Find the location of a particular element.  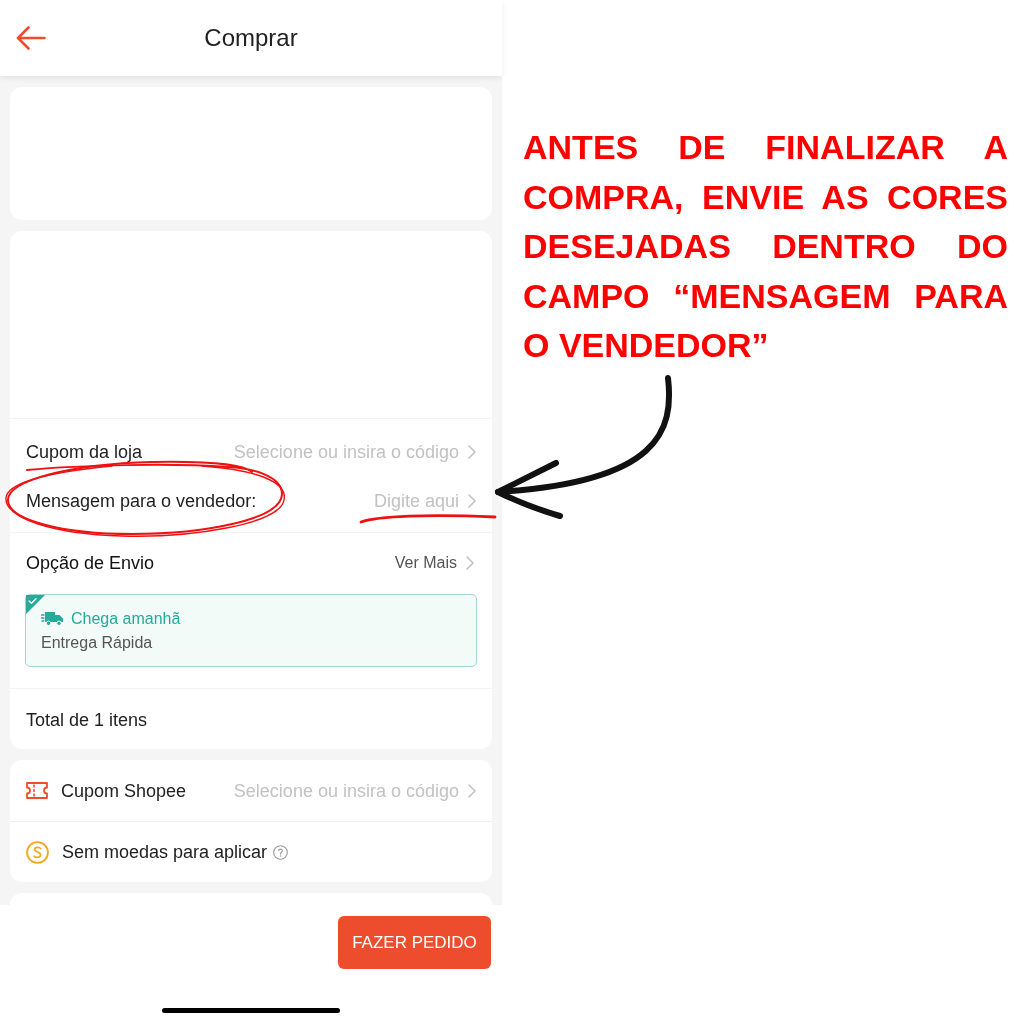

help-icon is located at coordinates (281, 852).